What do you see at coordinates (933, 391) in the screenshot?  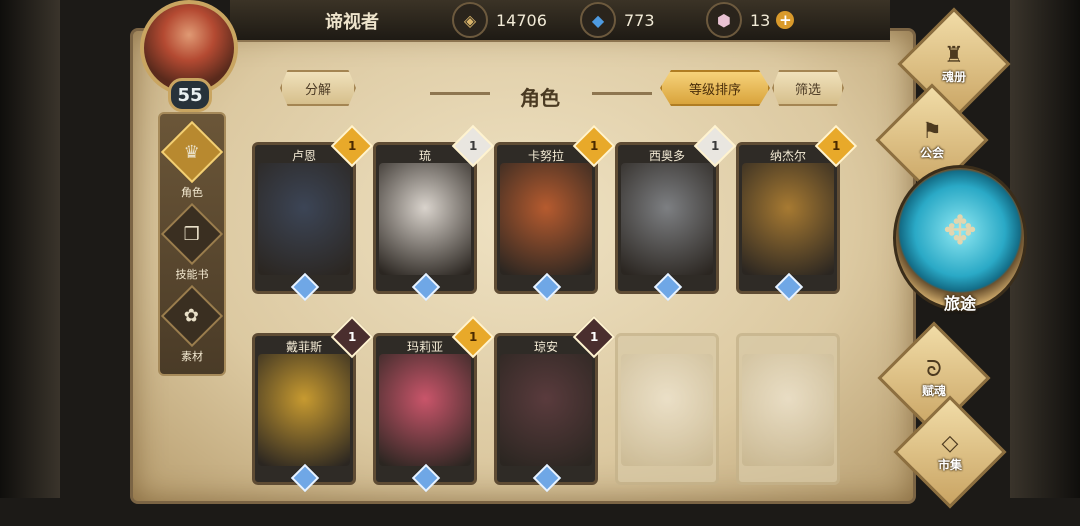 I see `talent-soul-label: 赋魂` at bounding box center [933, 391].